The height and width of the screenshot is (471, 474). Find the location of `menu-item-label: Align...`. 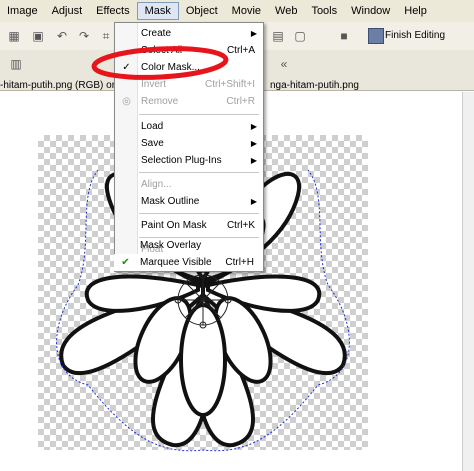

menu-item-label: Align... is located at coordinates (156, 184).